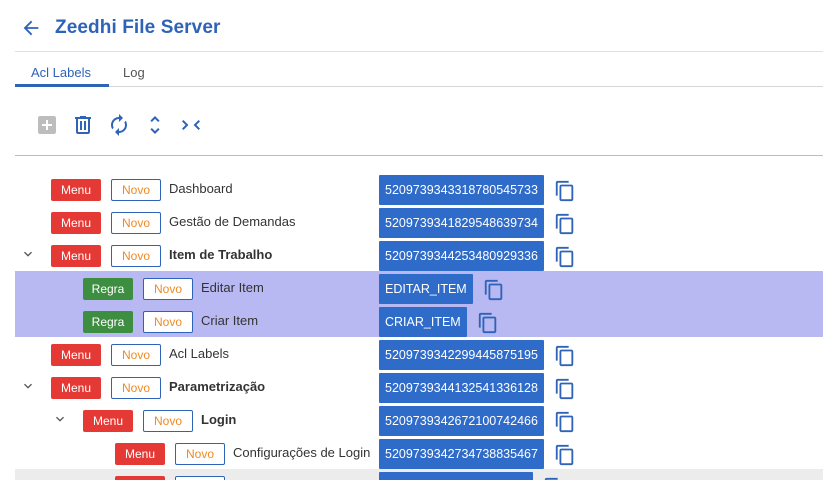 The image size is (823, 480). What do you see at coordinates (232, 287) in the screenshot?
I see `tree-item-label: Editar Item` at bounding box center [232, 287].